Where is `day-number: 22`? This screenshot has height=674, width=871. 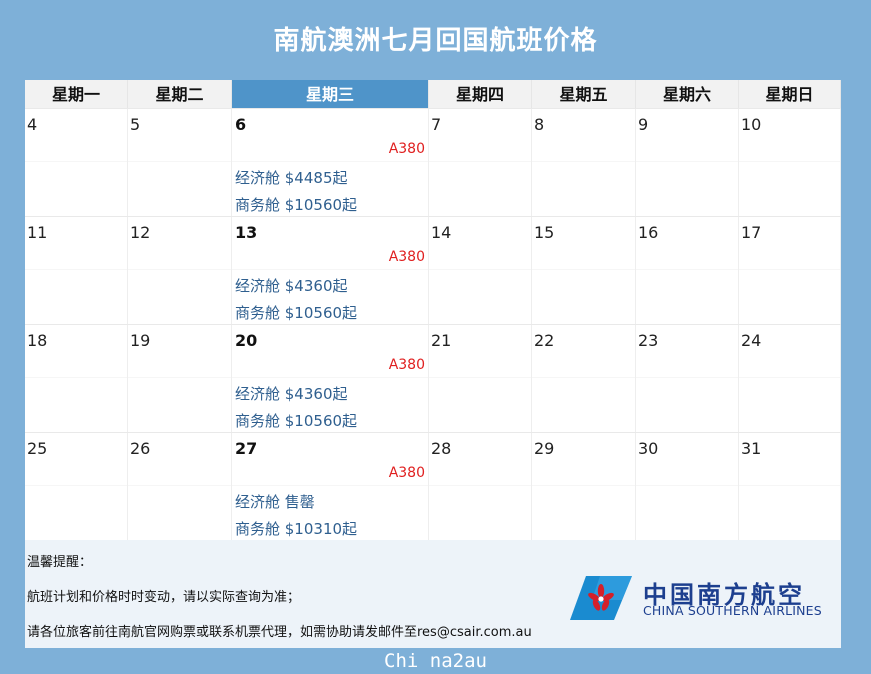 day-number: 22 is located at coordinates (544, 340).